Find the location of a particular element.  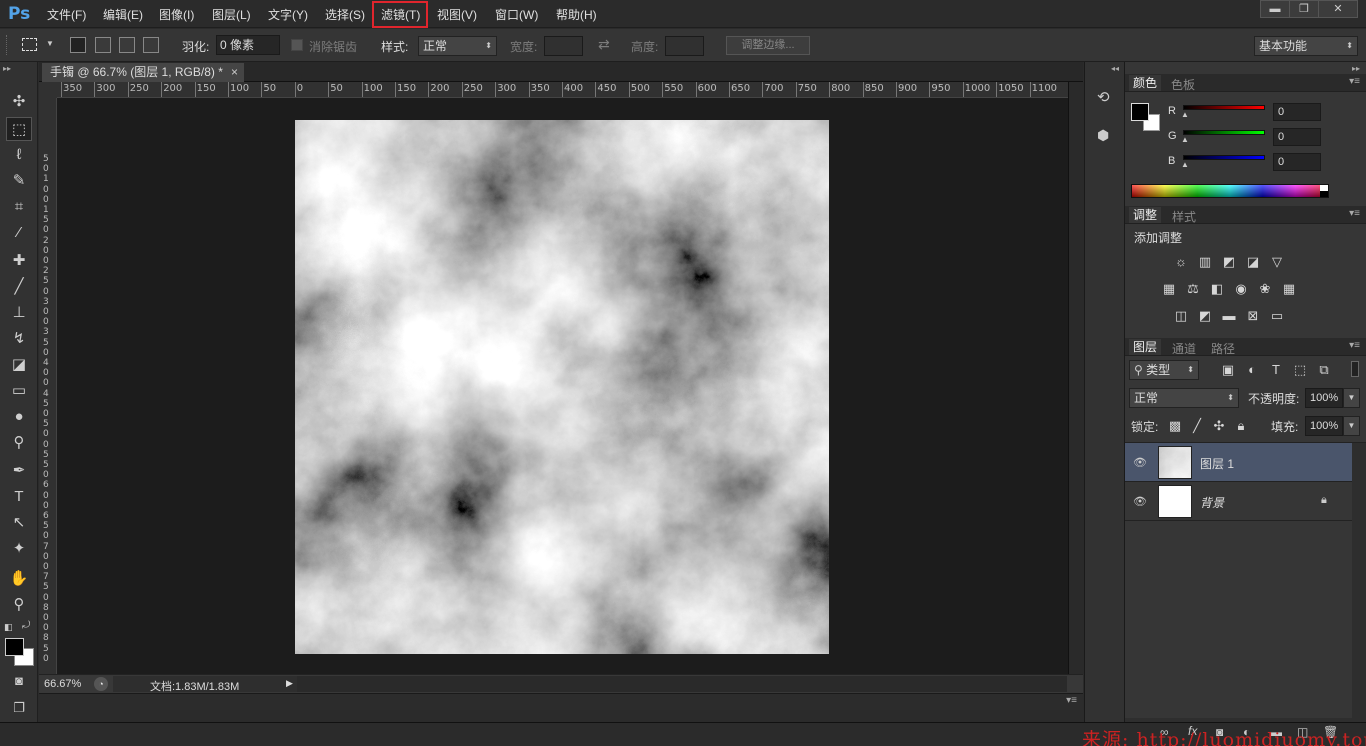

swap-colors-icon: ⤾ is located at coordinates (26, 625).